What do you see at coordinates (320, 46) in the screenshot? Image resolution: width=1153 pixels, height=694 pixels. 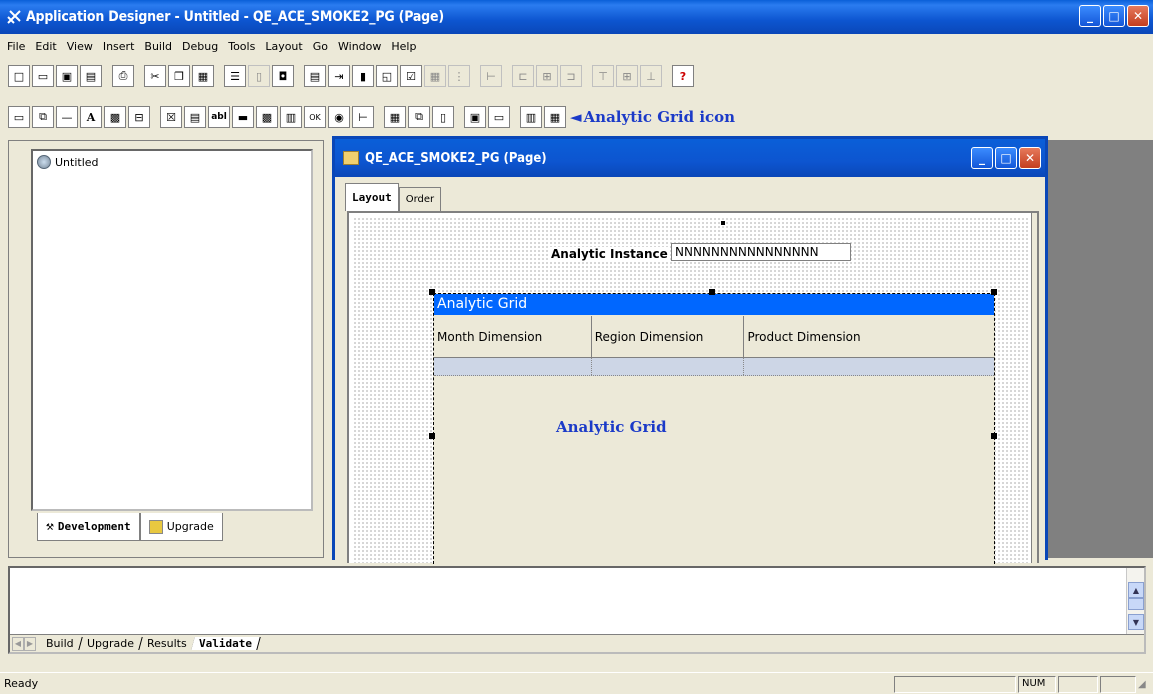 I see `menu-go: Go` at bounding box center [320, 46].